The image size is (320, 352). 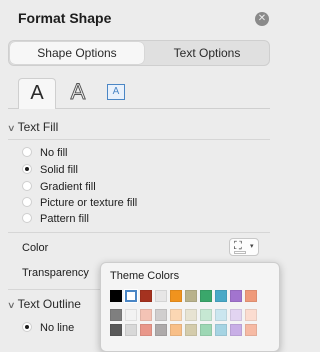 What do you see at coordinates (49, 304) in the screenshot?
I see `text-outline-header-label: Text Outline` at bounding box center [49, 304].